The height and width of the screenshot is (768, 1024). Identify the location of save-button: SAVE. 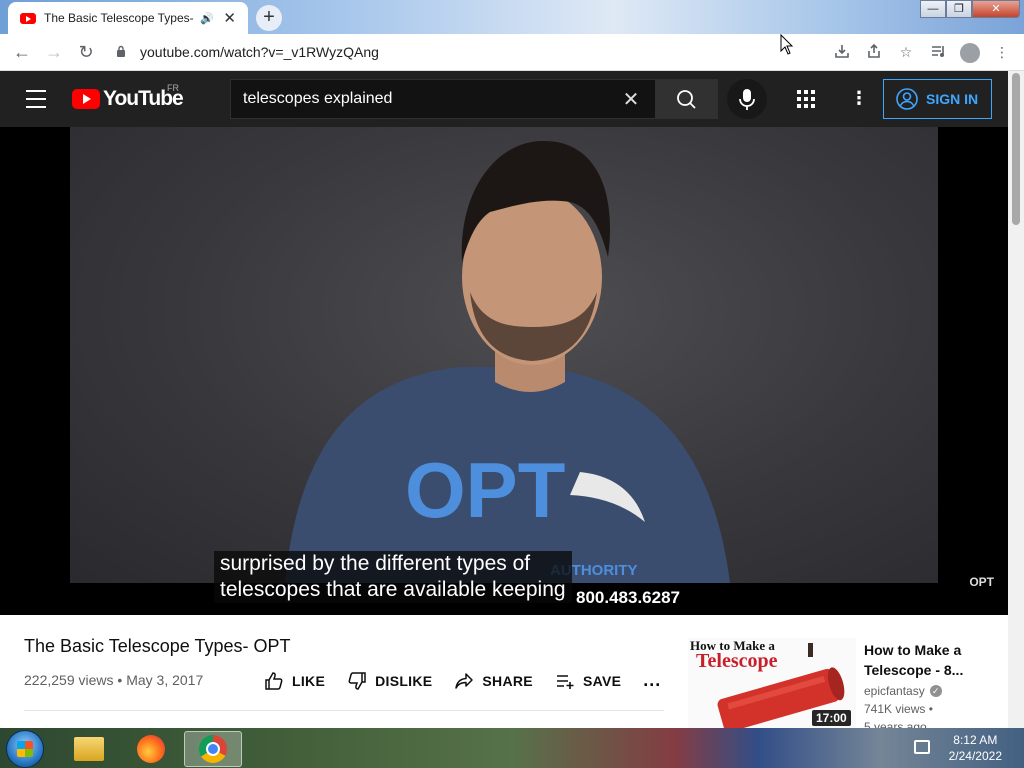
(588, 681).